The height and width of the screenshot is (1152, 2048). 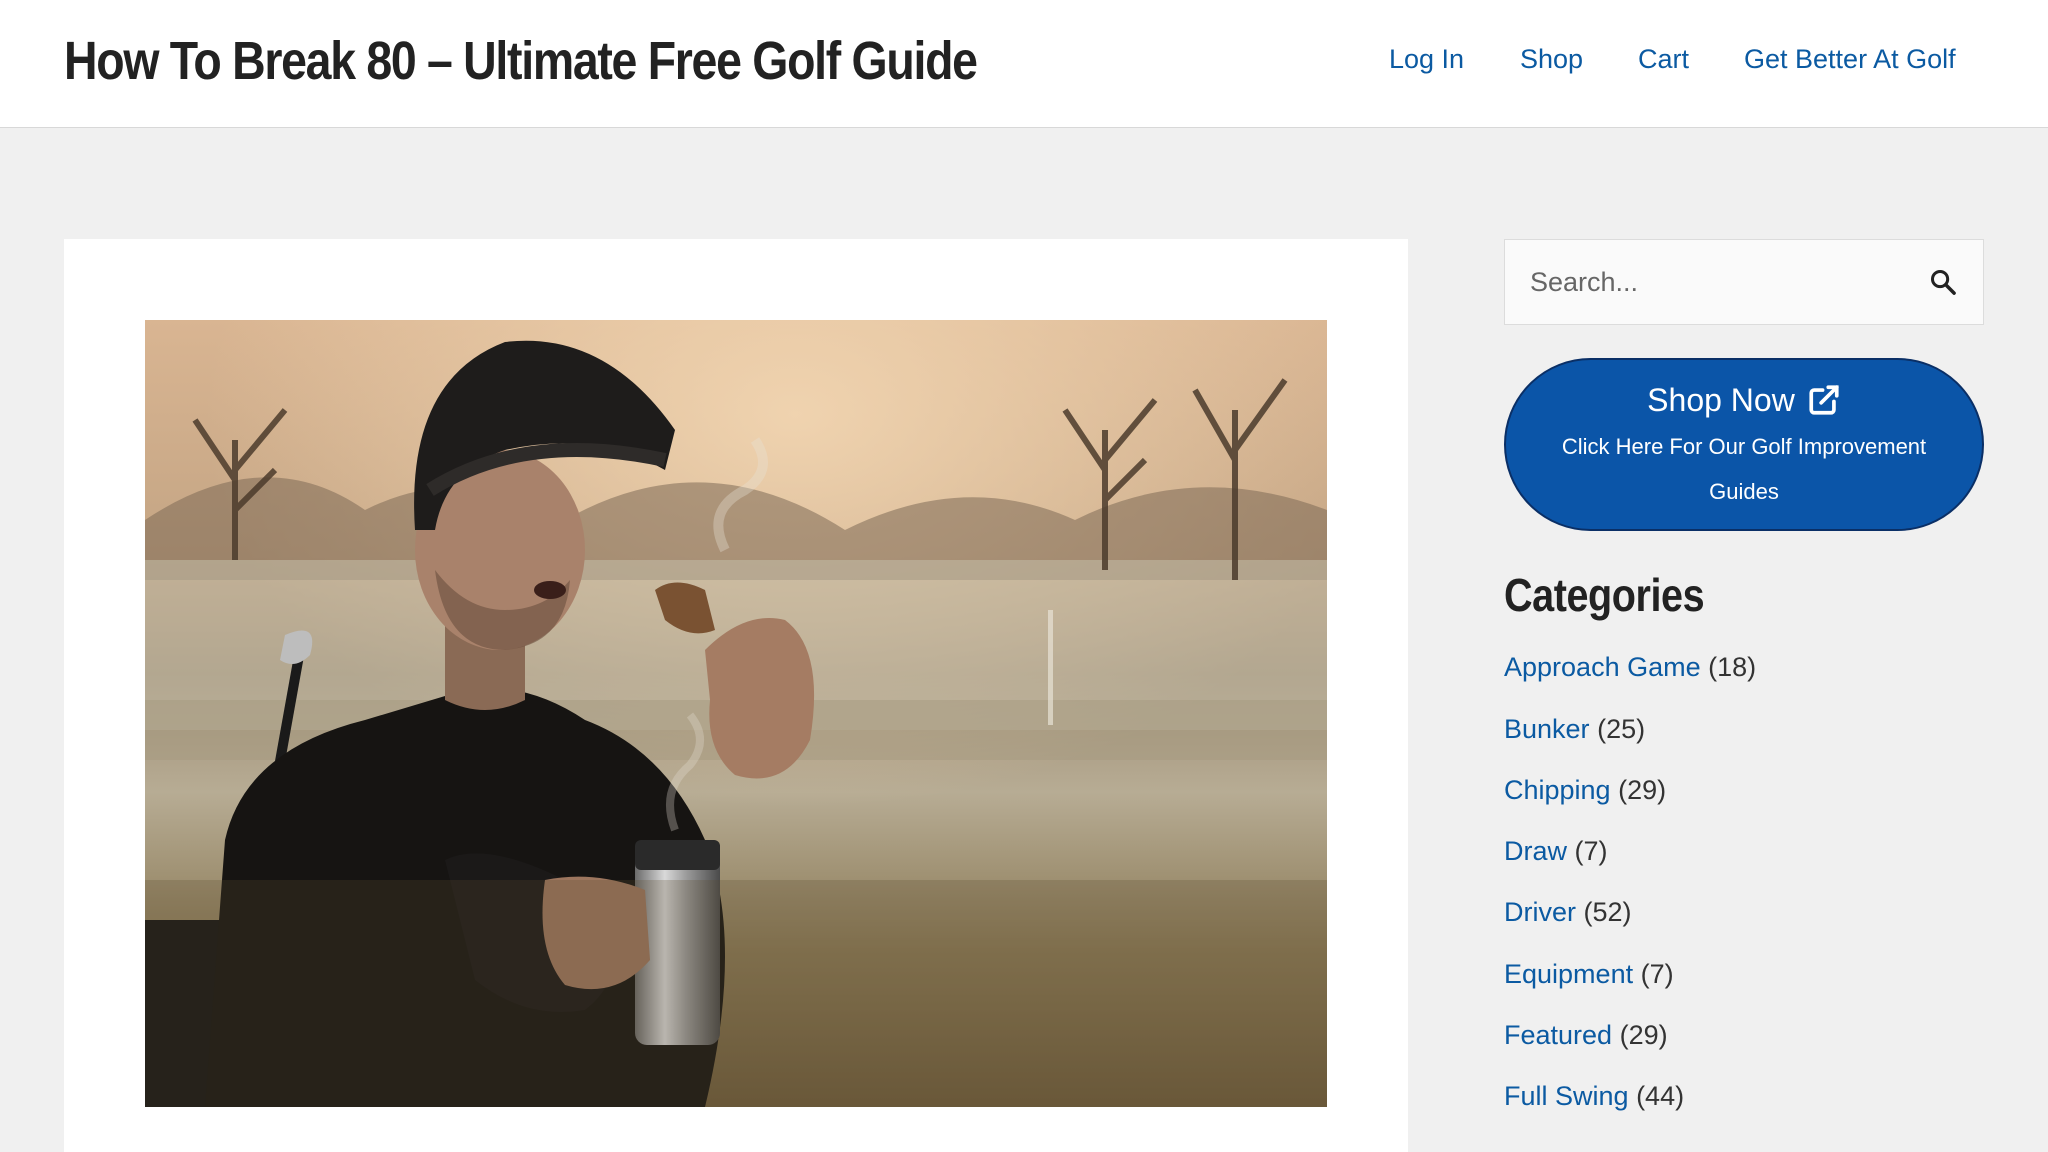 What do you see at coordinates (1551, 59) in the screenshot?
I see `nav-link-shop: Shop` at bounding box center [1551, 59].